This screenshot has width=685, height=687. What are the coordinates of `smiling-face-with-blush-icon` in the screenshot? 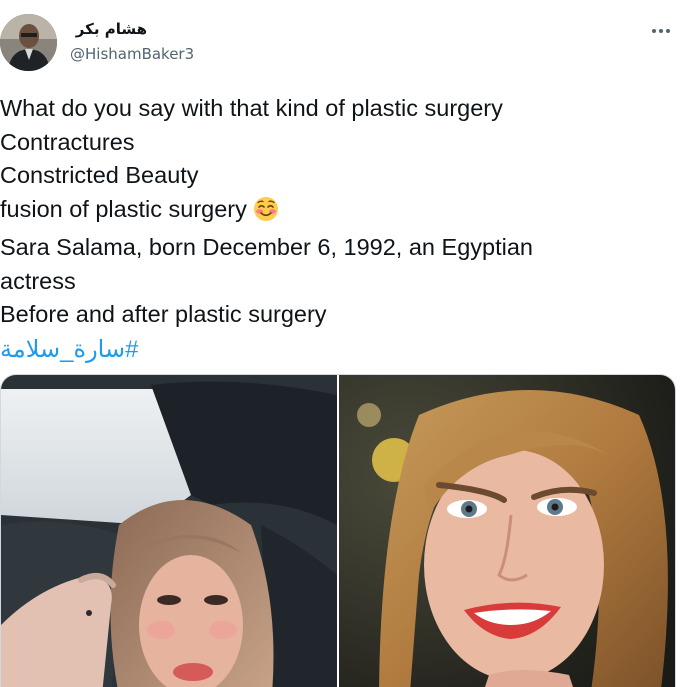 It's located at (266, 214).